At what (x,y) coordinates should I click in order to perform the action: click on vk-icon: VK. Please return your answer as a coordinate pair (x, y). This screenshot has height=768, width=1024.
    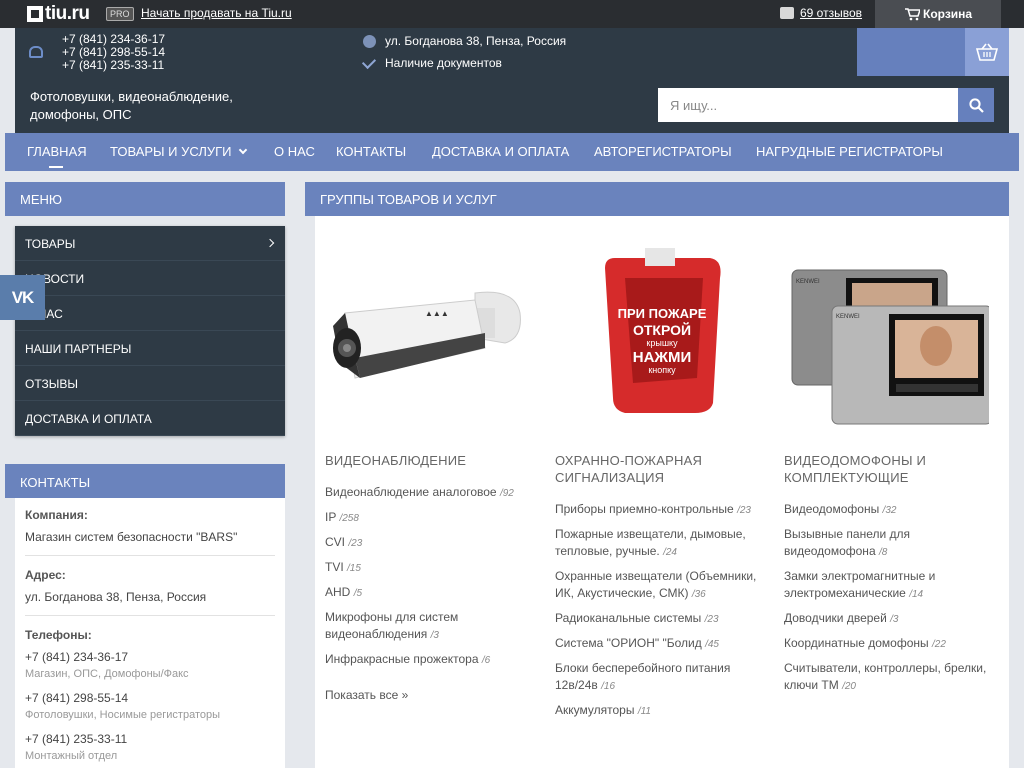
    Looking at the image, I should click on (23, 297).